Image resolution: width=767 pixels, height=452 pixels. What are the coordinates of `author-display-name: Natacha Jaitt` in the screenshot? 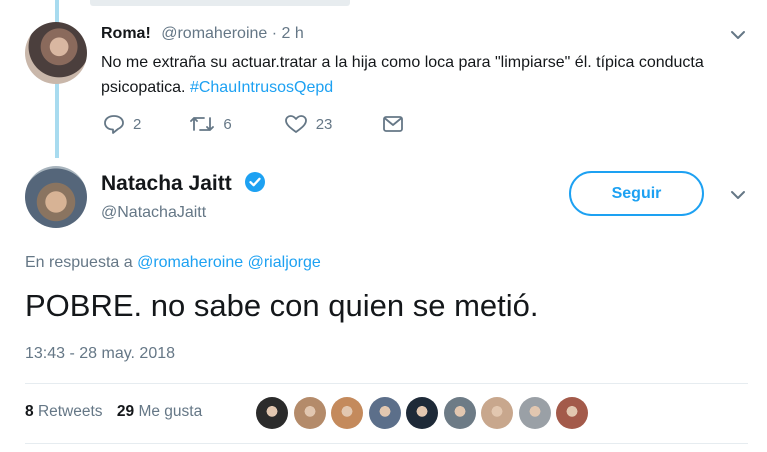 It's located at (166, 183).